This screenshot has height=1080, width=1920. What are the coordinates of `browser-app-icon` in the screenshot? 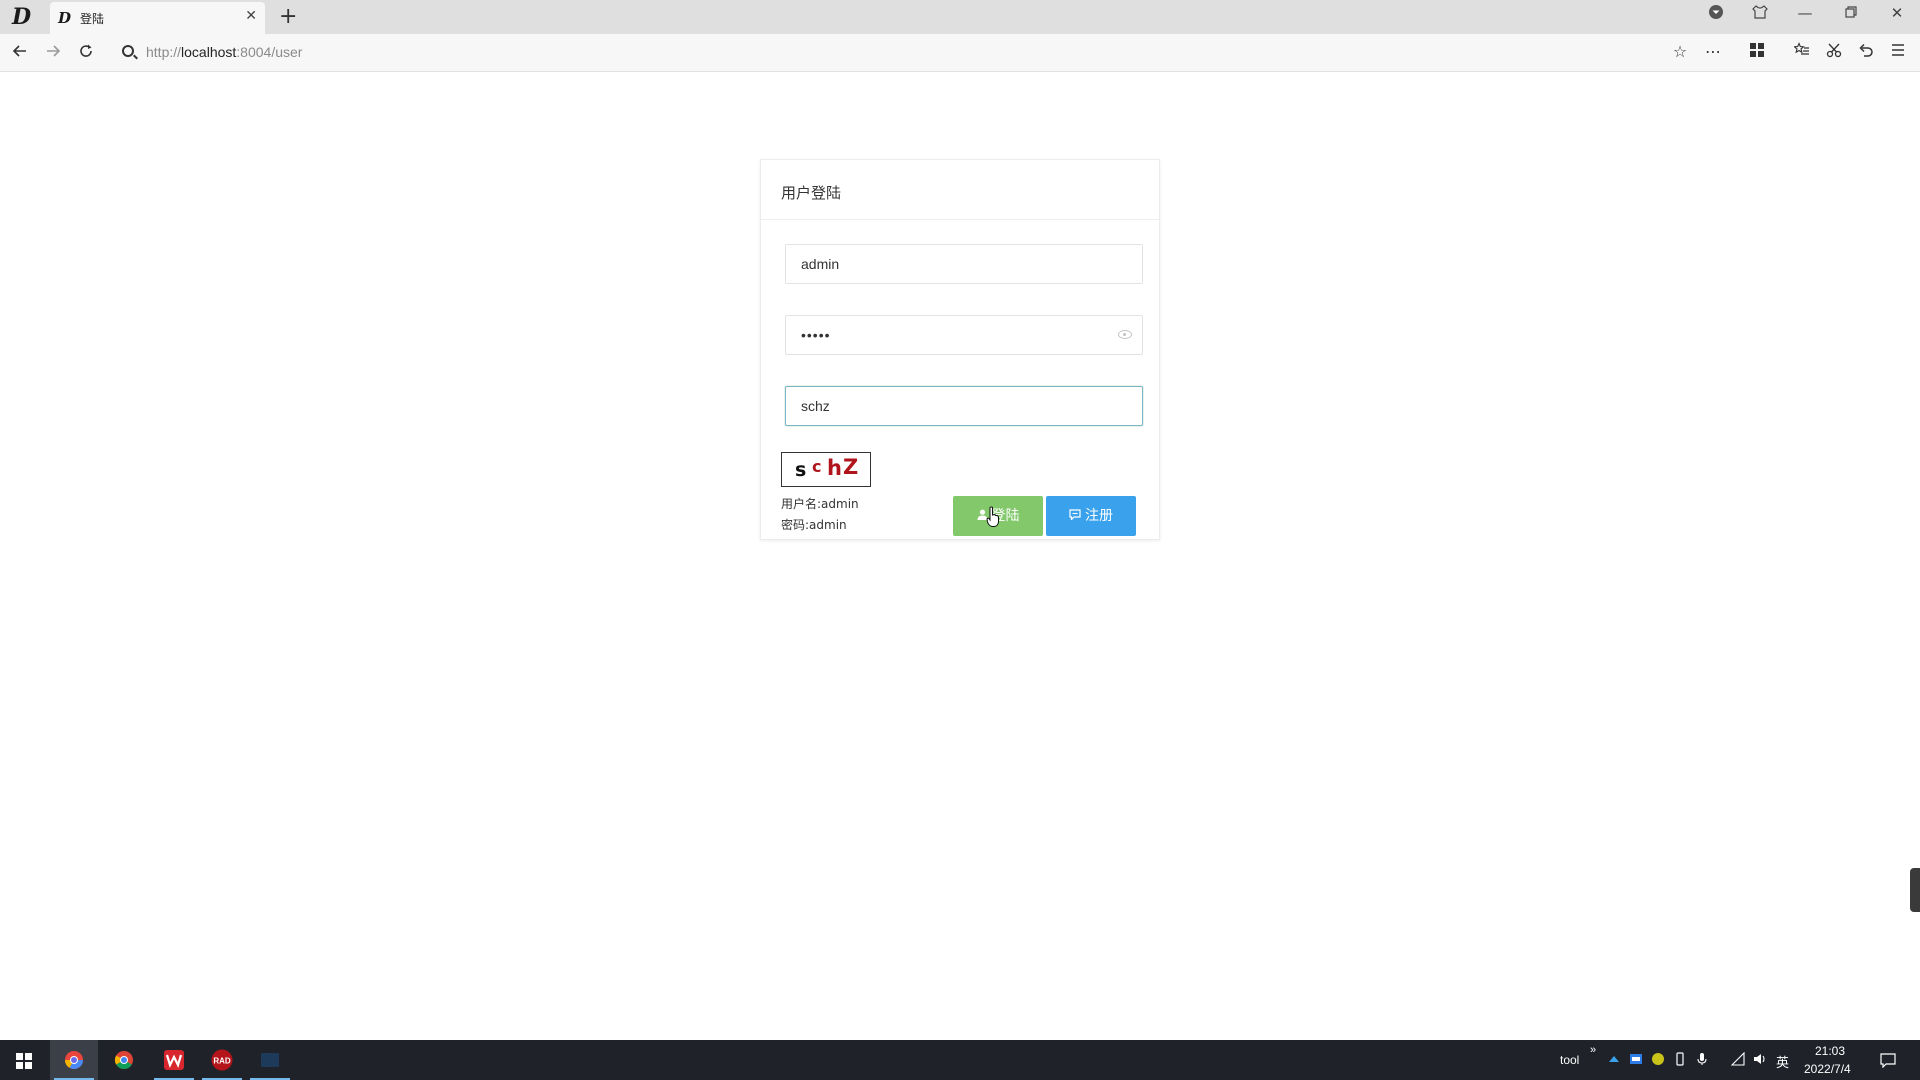 It's located at (74, 1060).